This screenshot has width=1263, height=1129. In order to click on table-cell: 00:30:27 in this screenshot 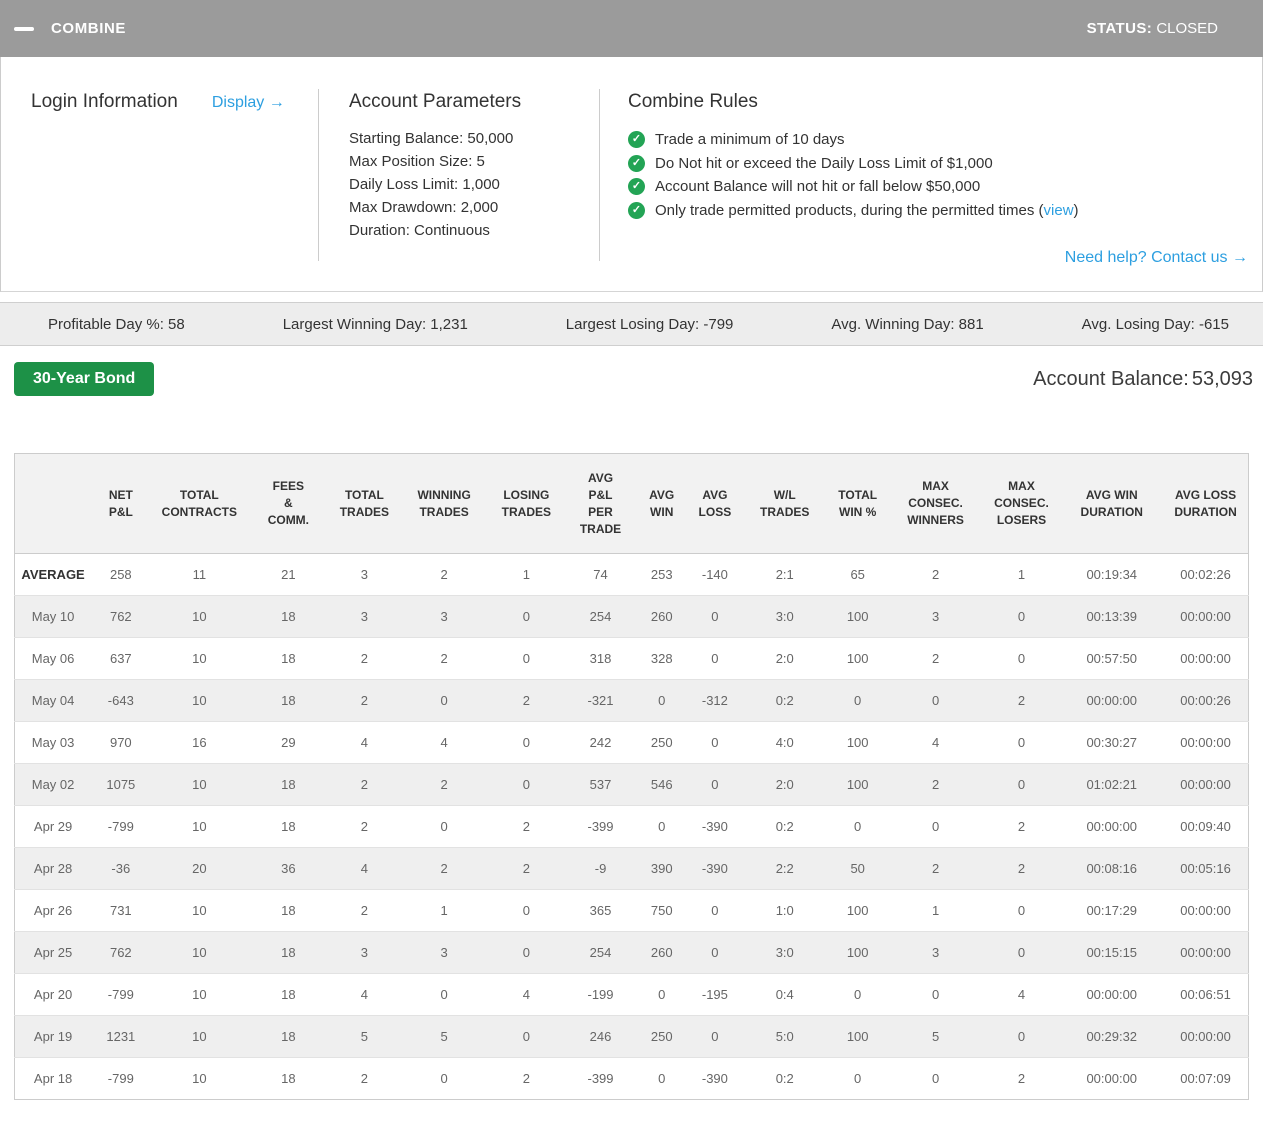, I will do `click(1112, 742)`.